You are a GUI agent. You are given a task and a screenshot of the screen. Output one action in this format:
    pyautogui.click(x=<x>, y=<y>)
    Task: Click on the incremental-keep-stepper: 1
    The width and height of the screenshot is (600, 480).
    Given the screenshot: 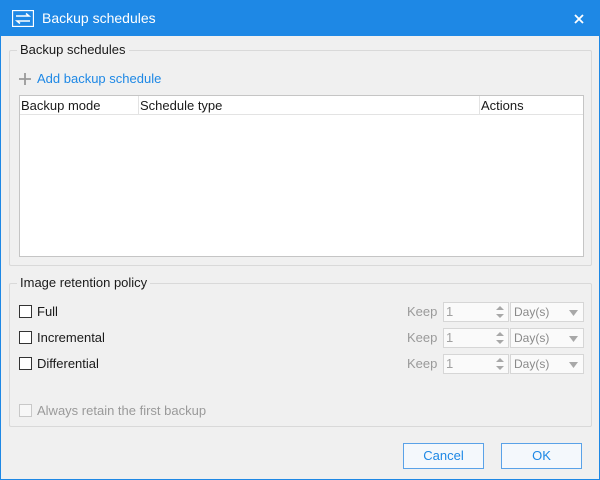 What is the action you would take?
    pyautogui.click(x=476, y=338)
    